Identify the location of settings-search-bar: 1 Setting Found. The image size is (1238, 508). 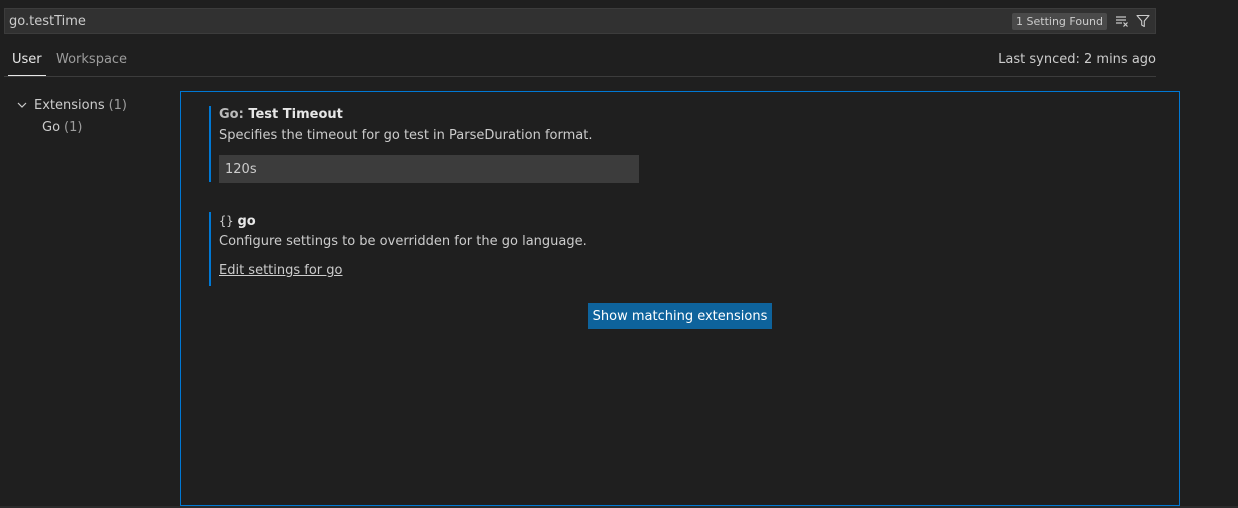
(580, 21).